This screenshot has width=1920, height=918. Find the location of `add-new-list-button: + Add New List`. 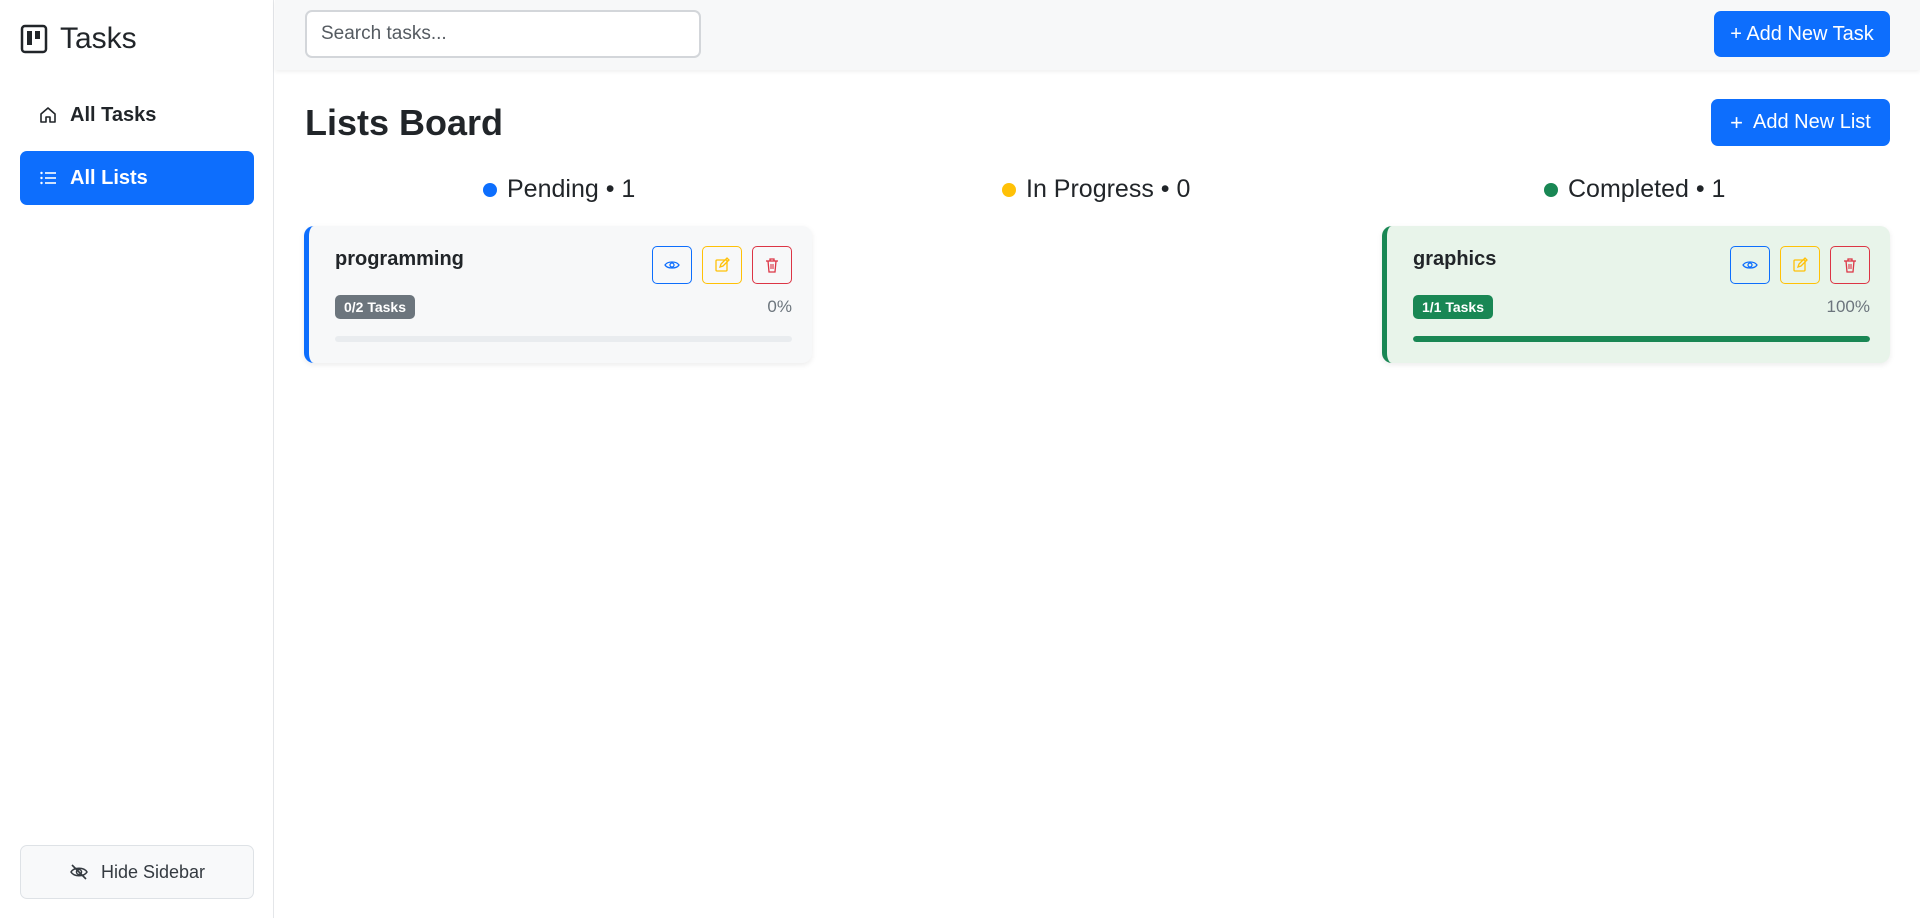

add-new-list-button: + Add New List is located at coordinates (1800, 122).